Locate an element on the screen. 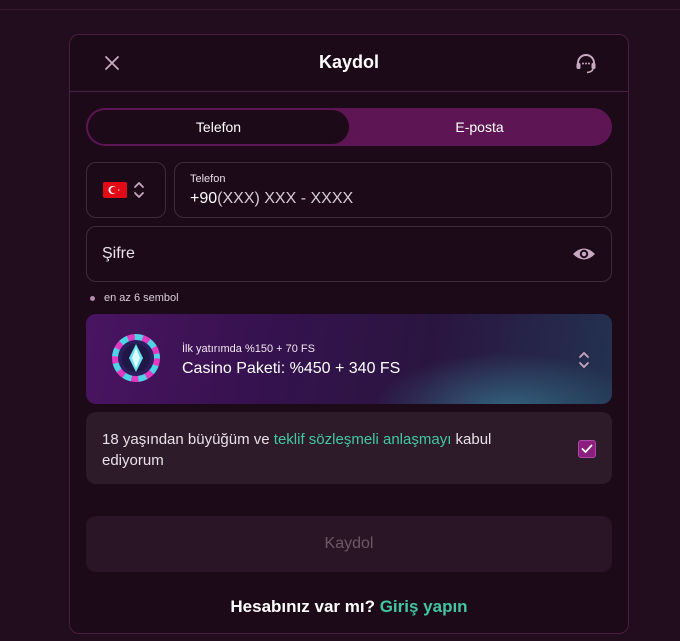 The image size is (680, 641). submit-button: Kaydol is located at coordinates (349, 544).